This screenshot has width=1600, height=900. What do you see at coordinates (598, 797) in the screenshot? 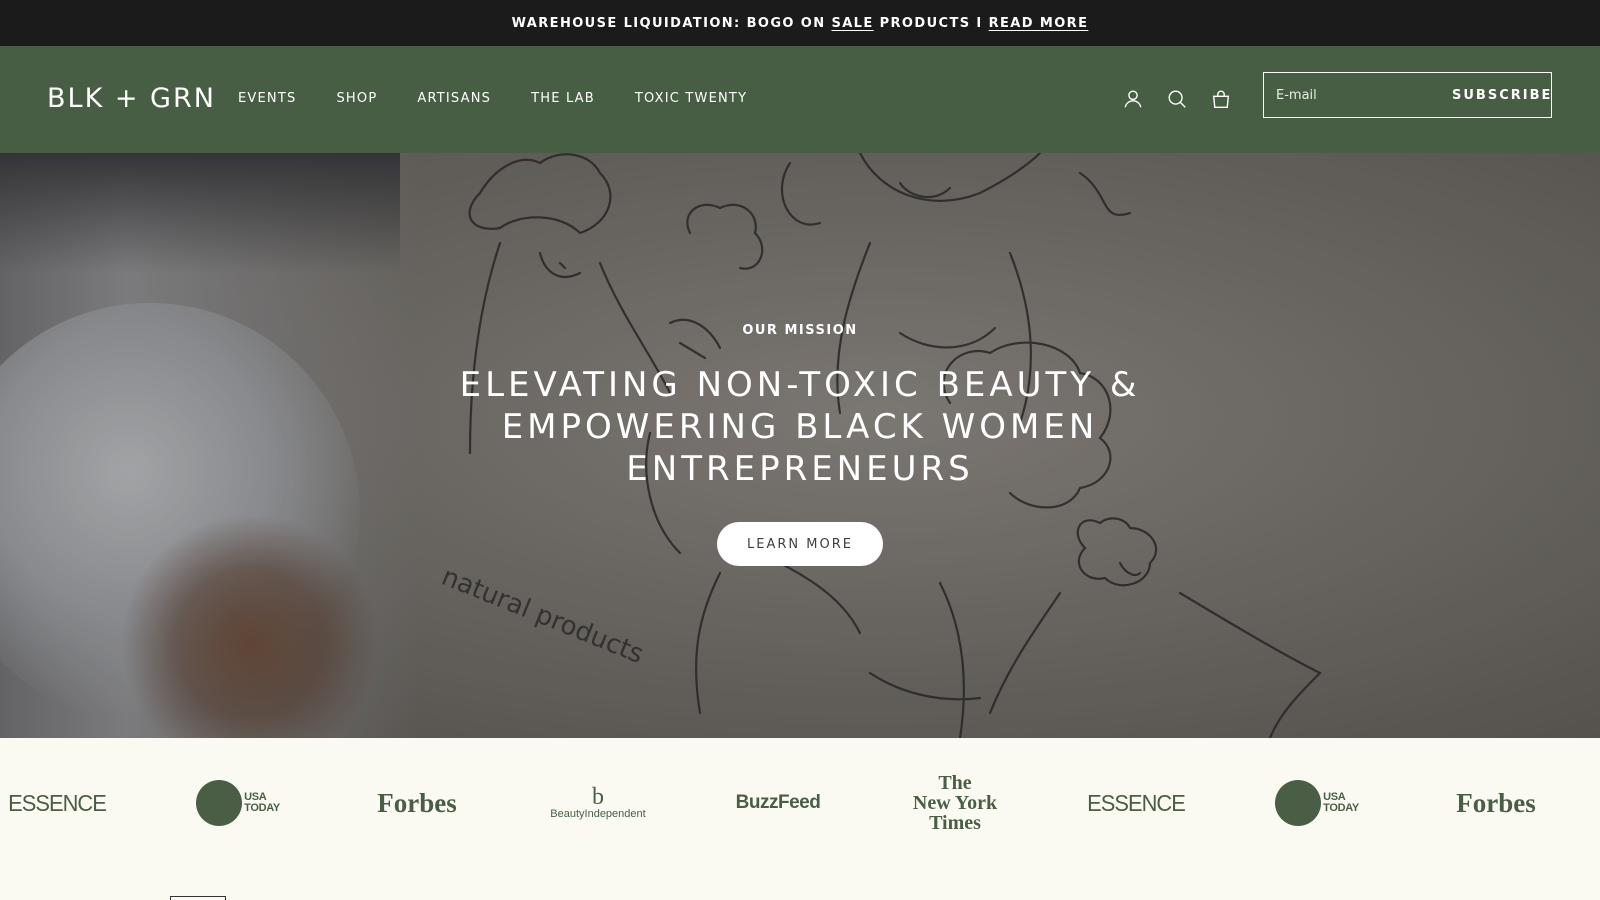
I see `beauty-independent-mark: b` at bounding box center [598, 797].